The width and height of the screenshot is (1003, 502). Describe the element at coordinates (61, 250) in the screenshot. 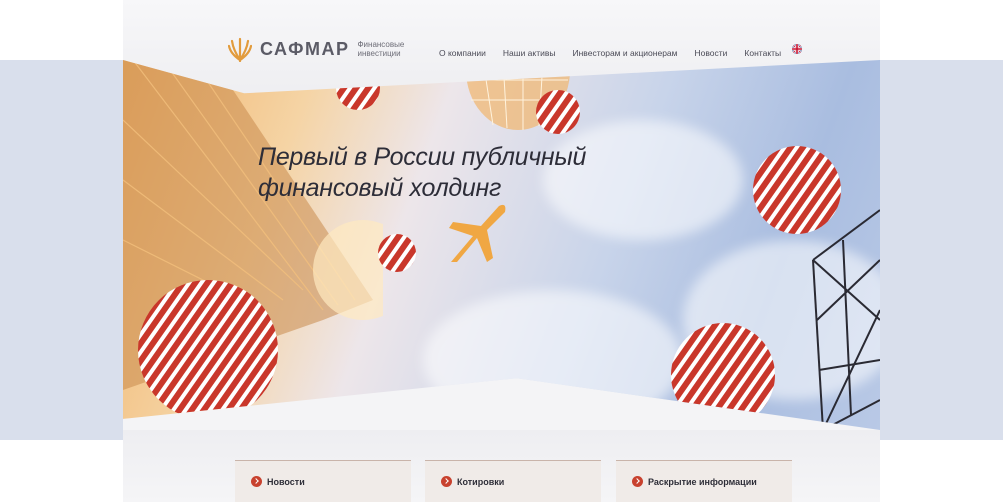

I see `left-side-band` at that location.